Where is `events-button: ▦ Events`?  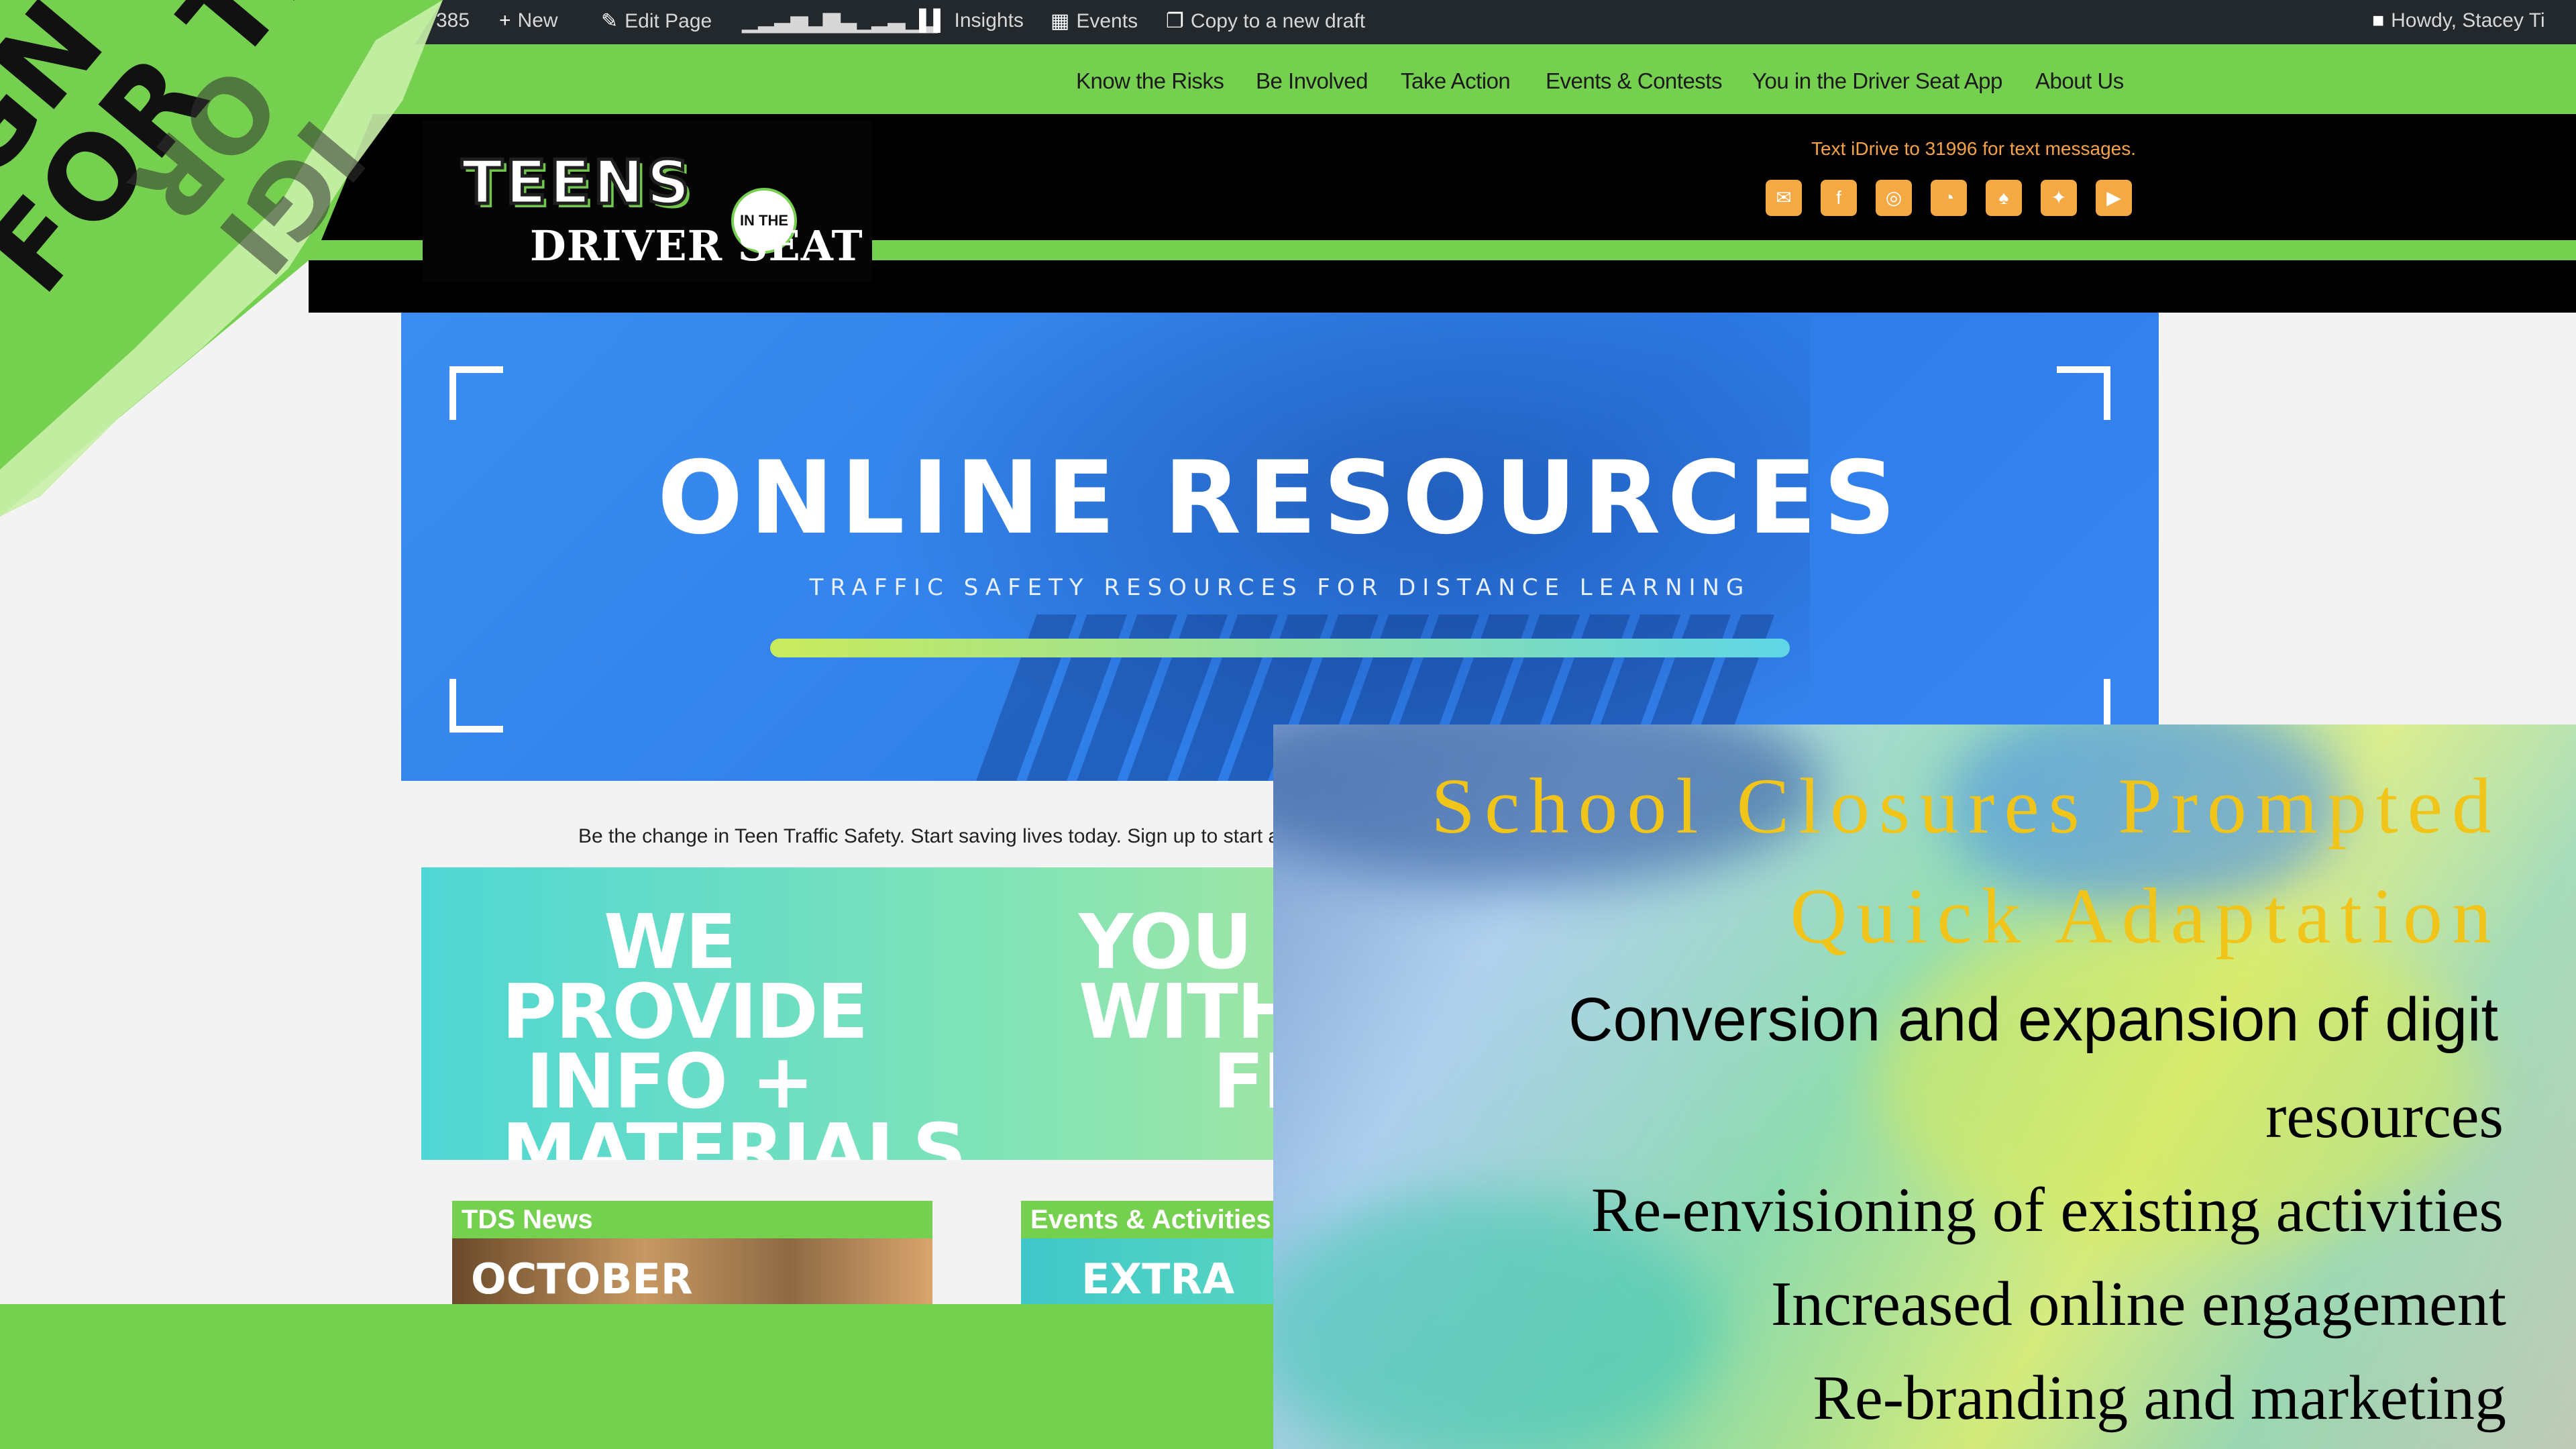 events-button: ▦ Events is located at coordinates (1094, 21).